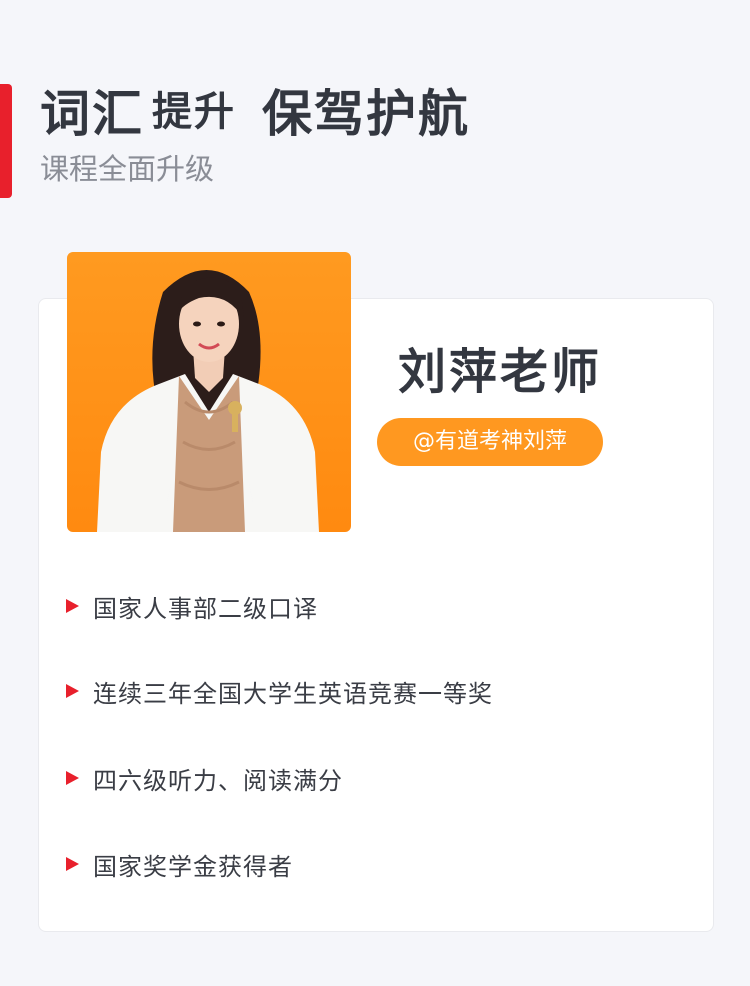 This screenshot has height=986, width=750. Describe the element at coordinates (208, 401) in the screenshot. I see `teacher-portrait-illustration` at that location.